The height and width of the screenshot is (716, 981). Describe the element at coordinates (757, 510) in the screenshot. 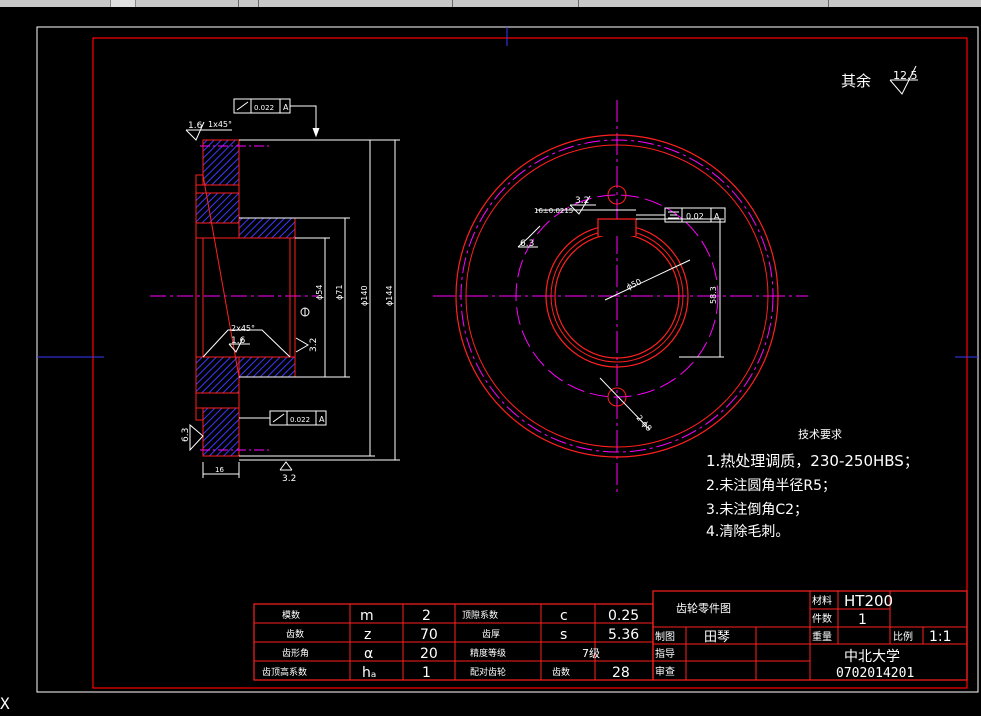

I see `tech-req-item-3: 3.未注倒角C2；` at that location.